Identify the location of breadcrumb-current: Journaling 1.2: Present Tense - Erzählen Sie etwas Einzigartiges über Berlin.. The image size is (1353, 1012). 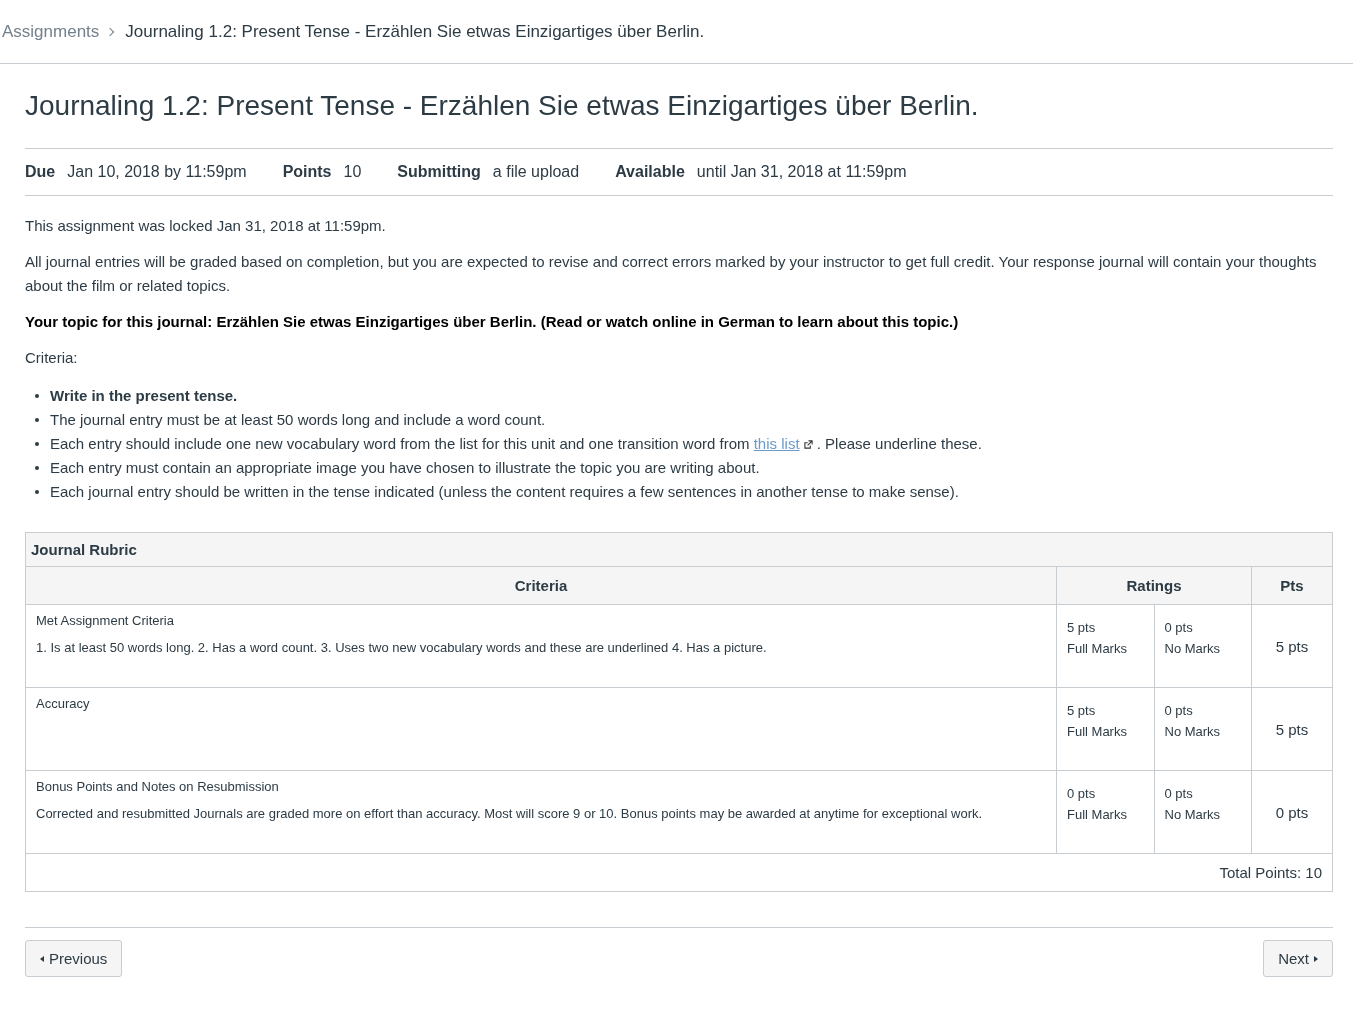
(415, 31).